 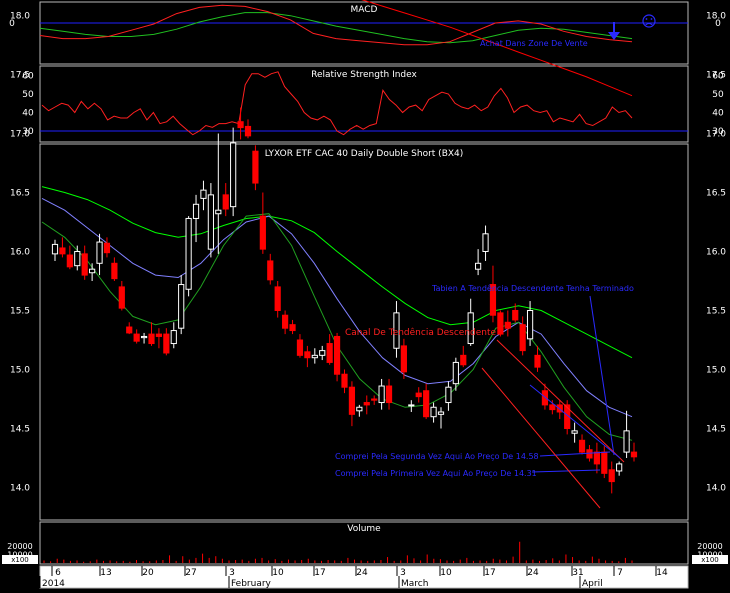 I want to click on month-label: April, so click(x=592, y=584).